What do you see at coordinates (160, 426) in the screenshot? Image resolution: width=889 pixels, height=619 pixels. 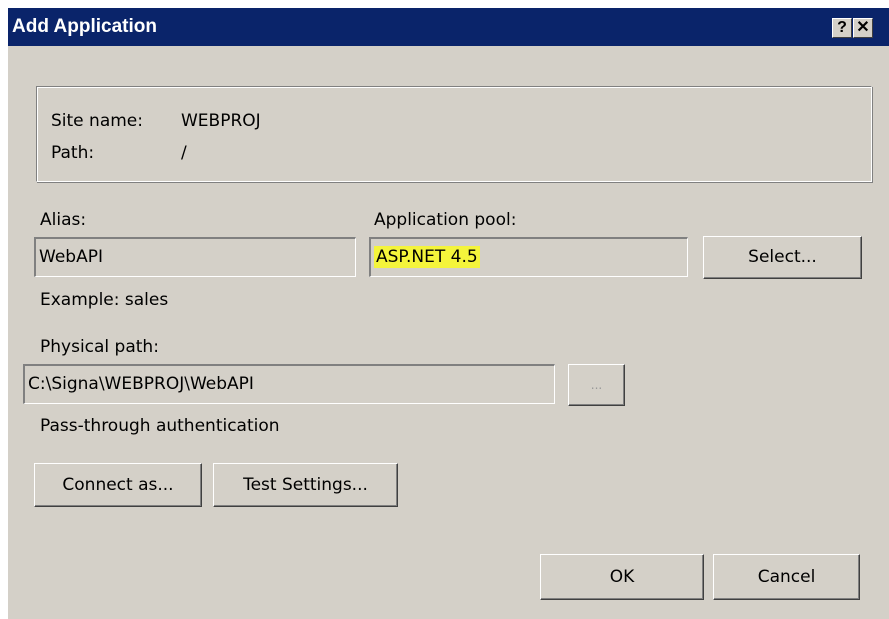 I see `auth-text: Pass-through authentication` at bounding box center [160, 426].